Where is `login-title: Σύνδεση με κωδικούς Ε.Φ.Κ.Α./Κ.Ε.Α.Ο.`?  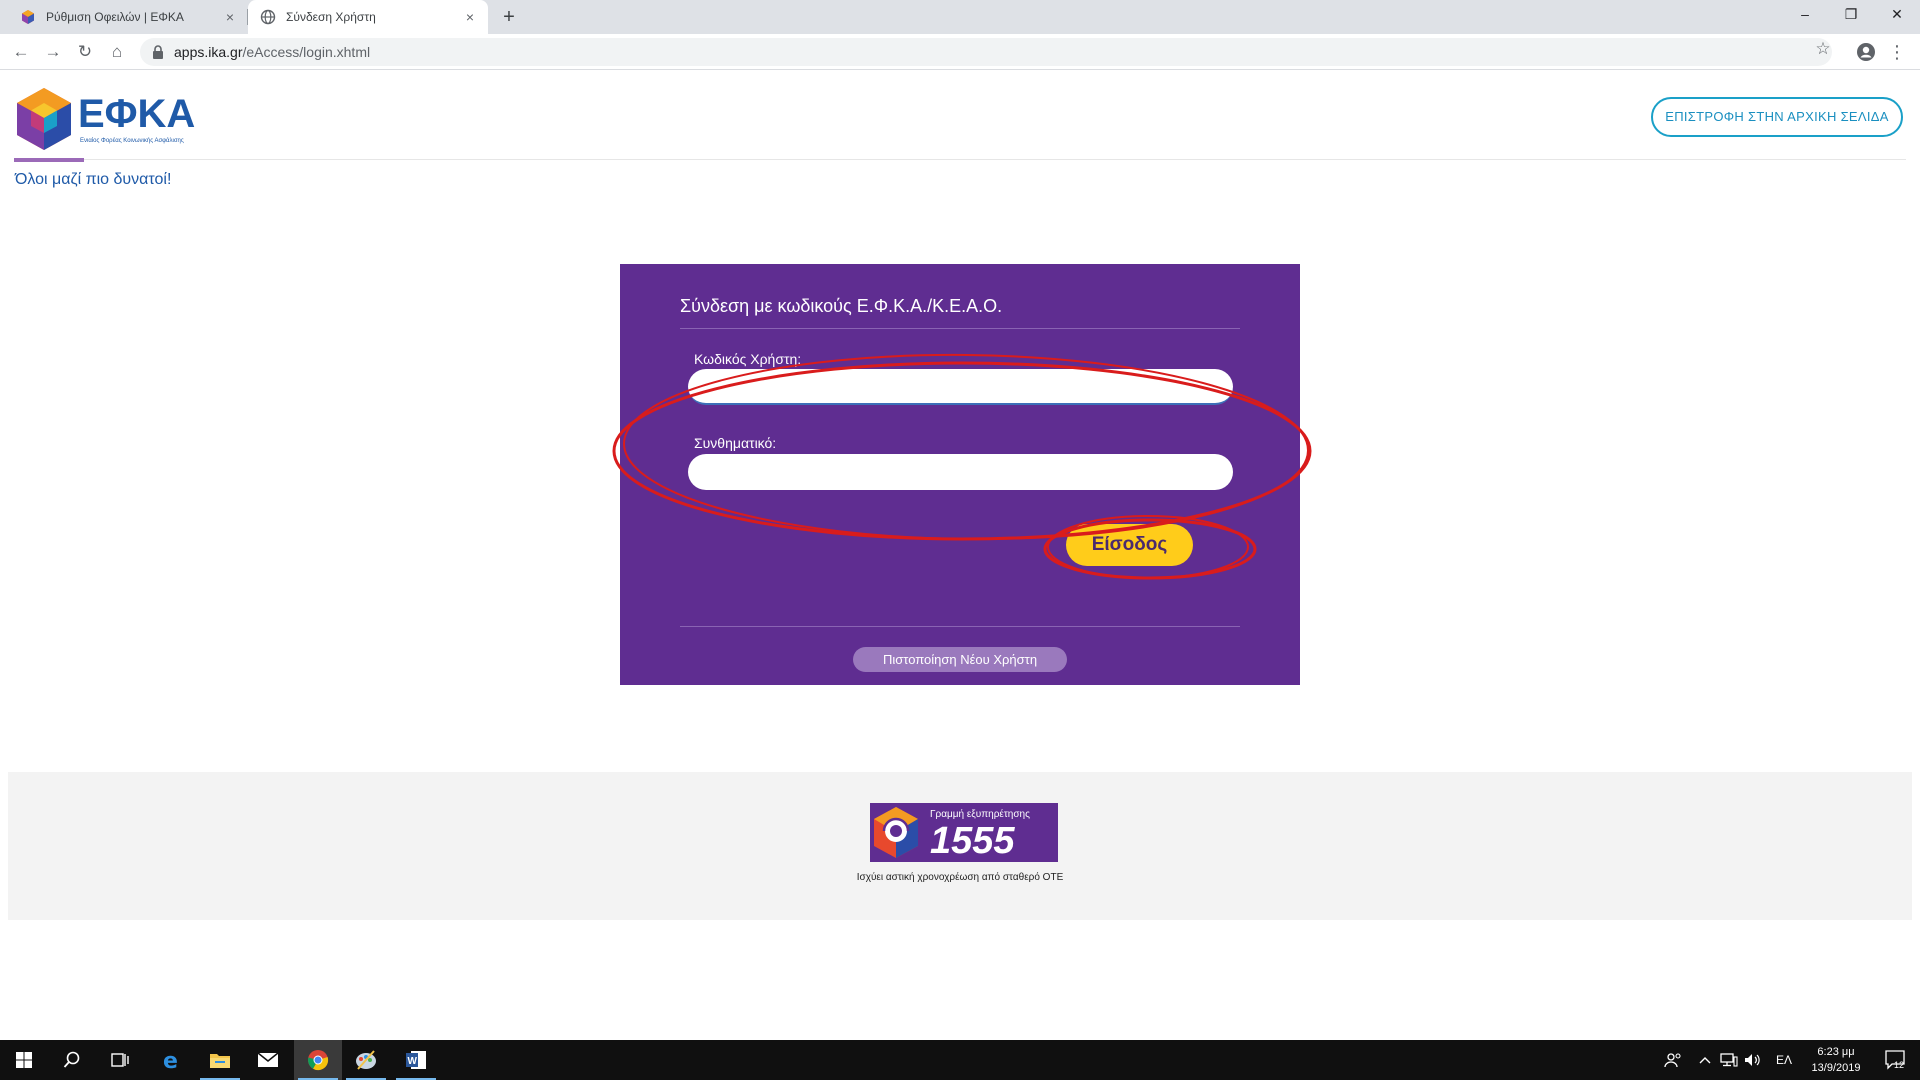 login-title: Σύνδεση με κωδικούς Ε.Φ.Κ.Α./Κ.Ε.Α.Ο. is located at coordinates (841, 306).